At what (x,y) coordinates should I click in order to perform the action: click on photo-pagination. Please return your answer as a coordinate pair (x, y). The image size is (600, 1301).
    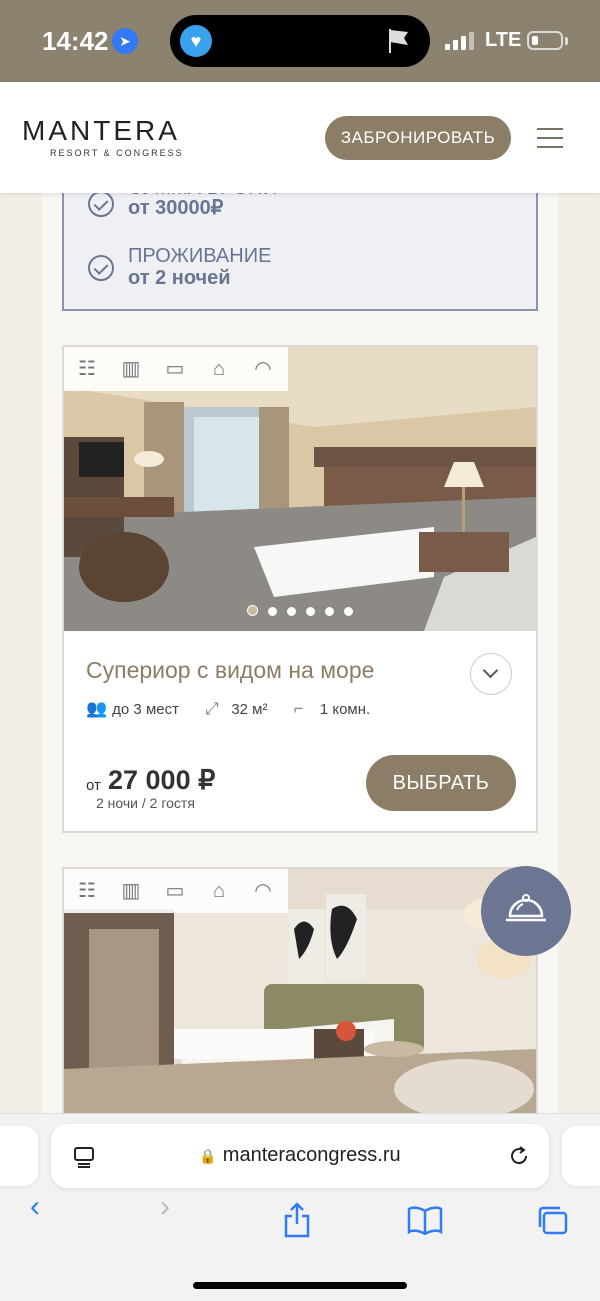
    Looking at the image, I should click on (300, 612).